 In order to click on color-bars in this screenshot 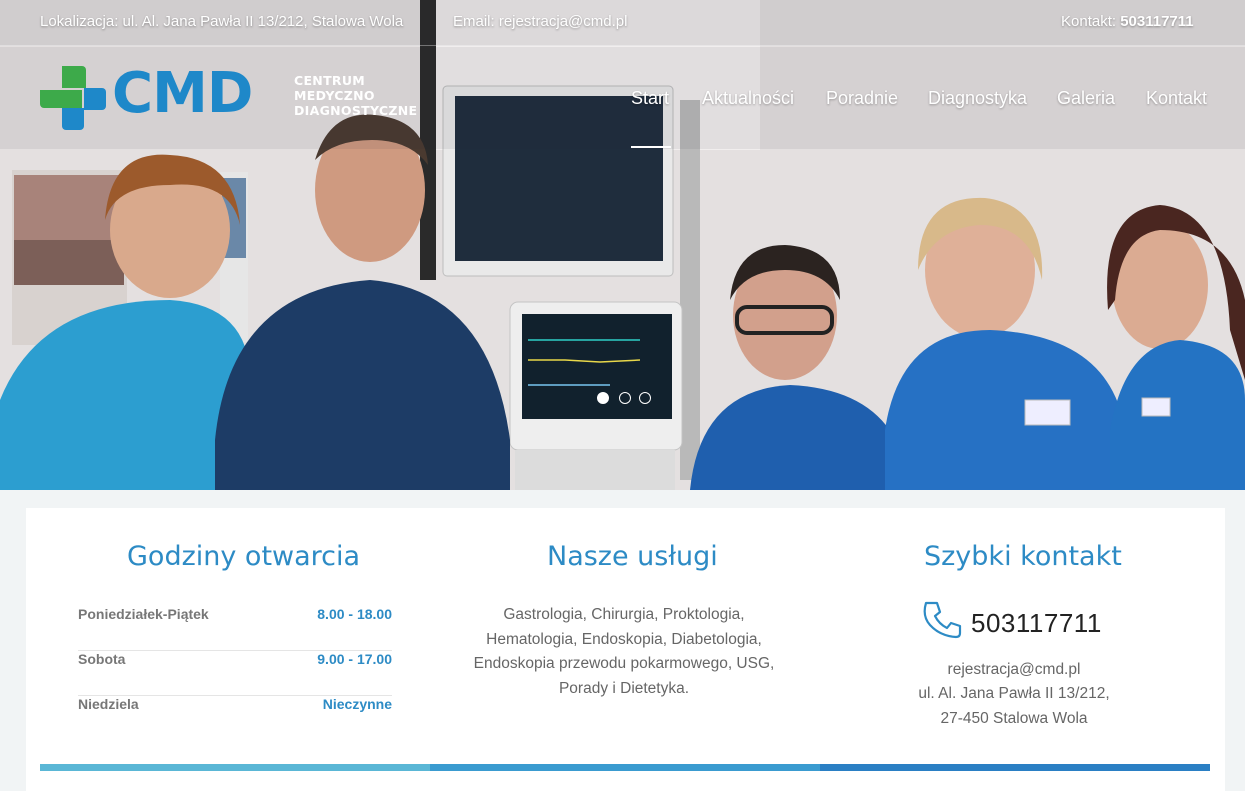, I will do `click(625, 767)`.